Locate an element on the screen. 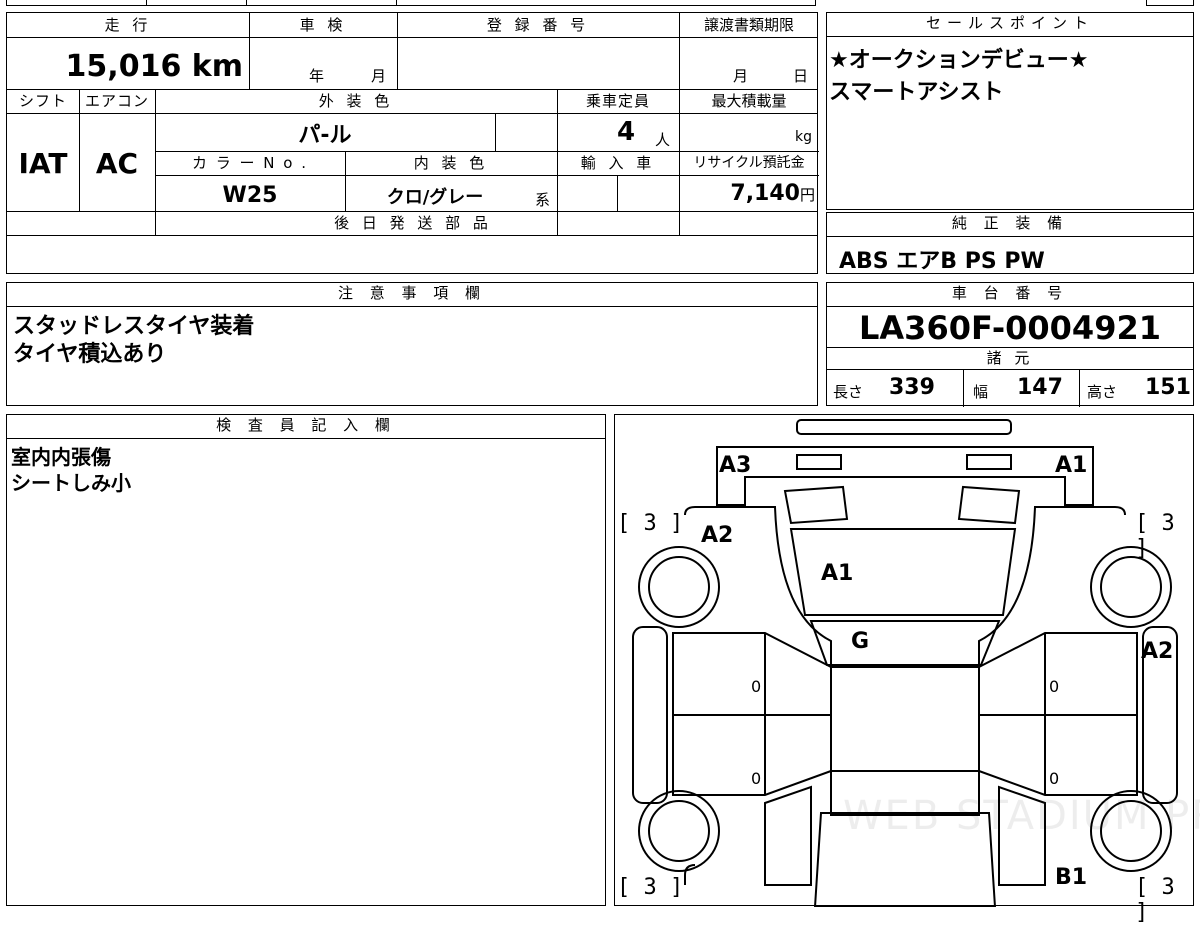  equipment-value: ABS エアB PS PW is located at coordinates (942, 261).